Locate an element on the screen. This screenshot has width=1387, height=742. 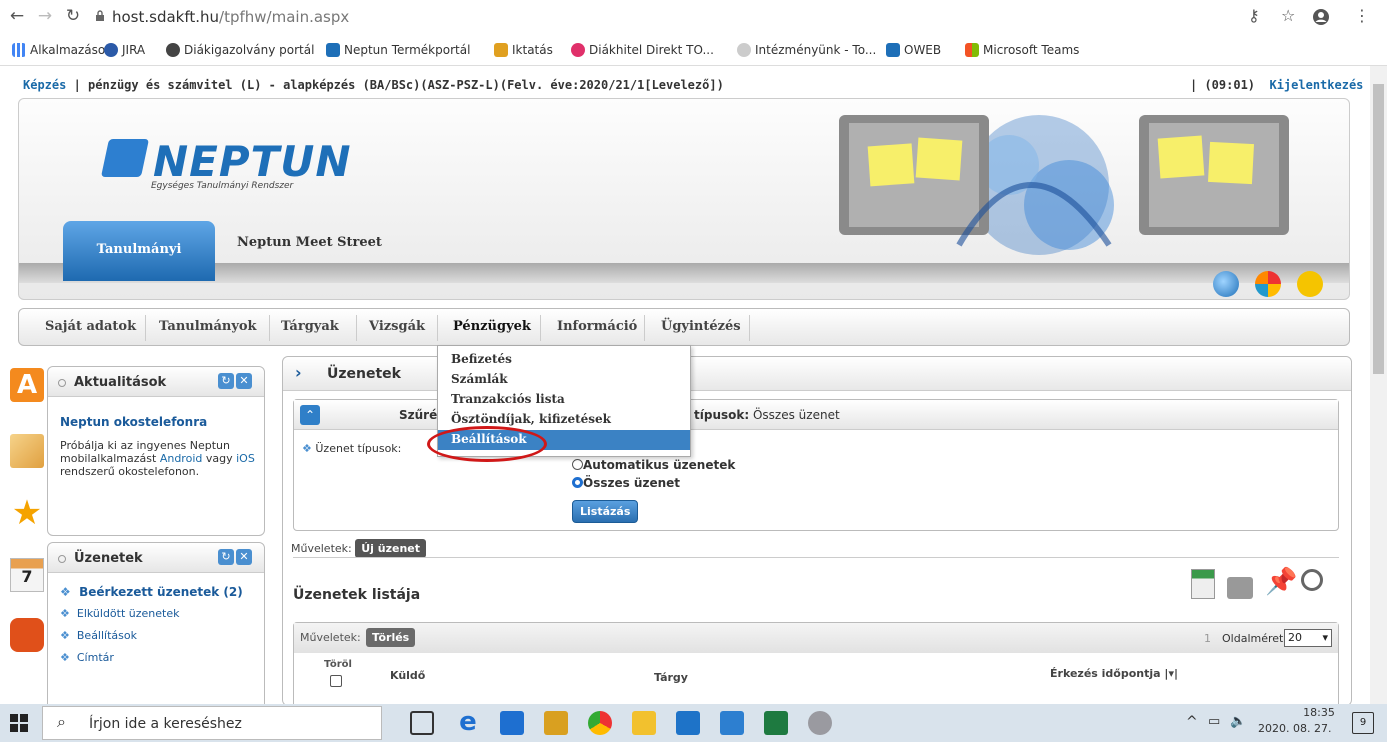
bookmark-diakigazolvany: Diákigazolvány portál is located at coordinates (240, 50).